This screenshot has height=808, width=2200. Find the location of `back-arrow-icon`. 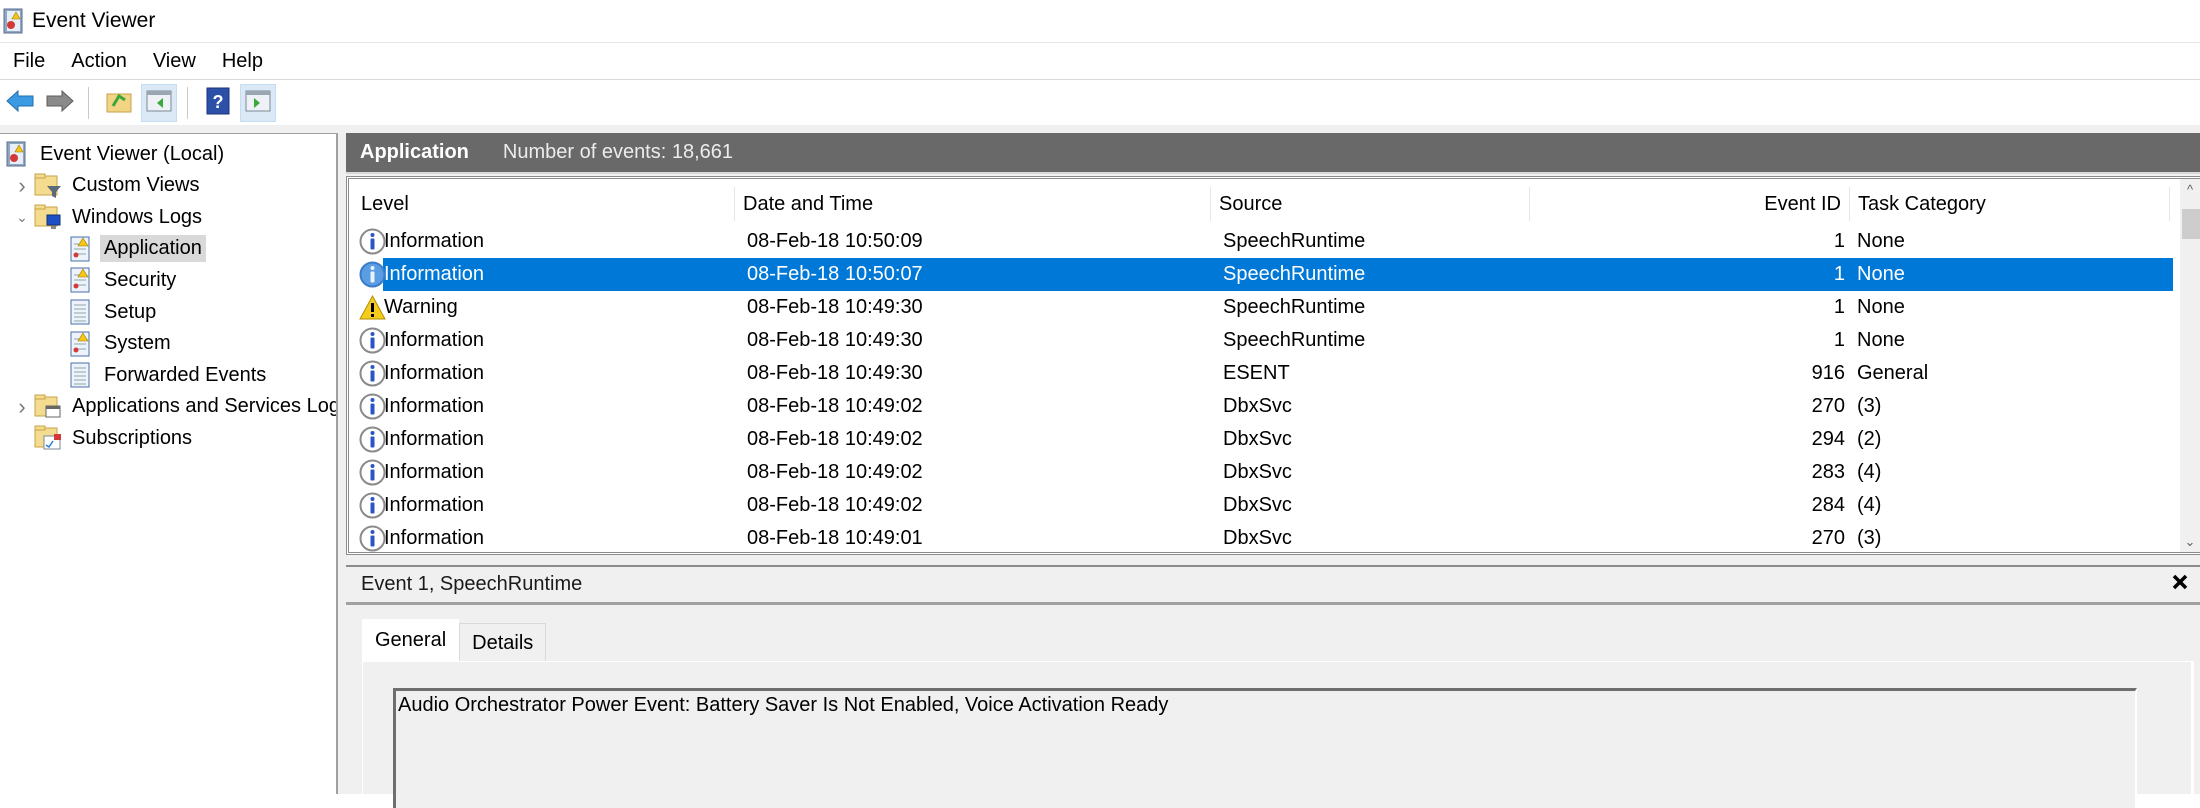

back-arrow-icon is located at coordinates (20, 103).